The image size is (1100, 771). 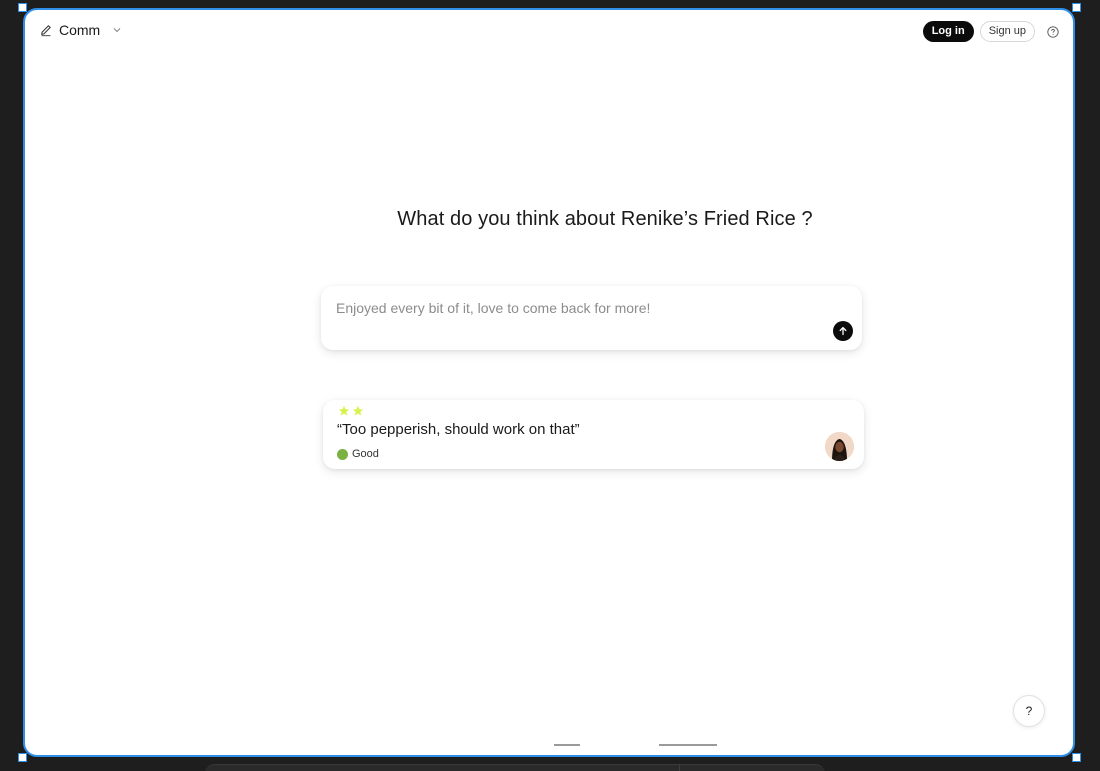 I want to click on status-badge: Good, so click(x=358, y=454).